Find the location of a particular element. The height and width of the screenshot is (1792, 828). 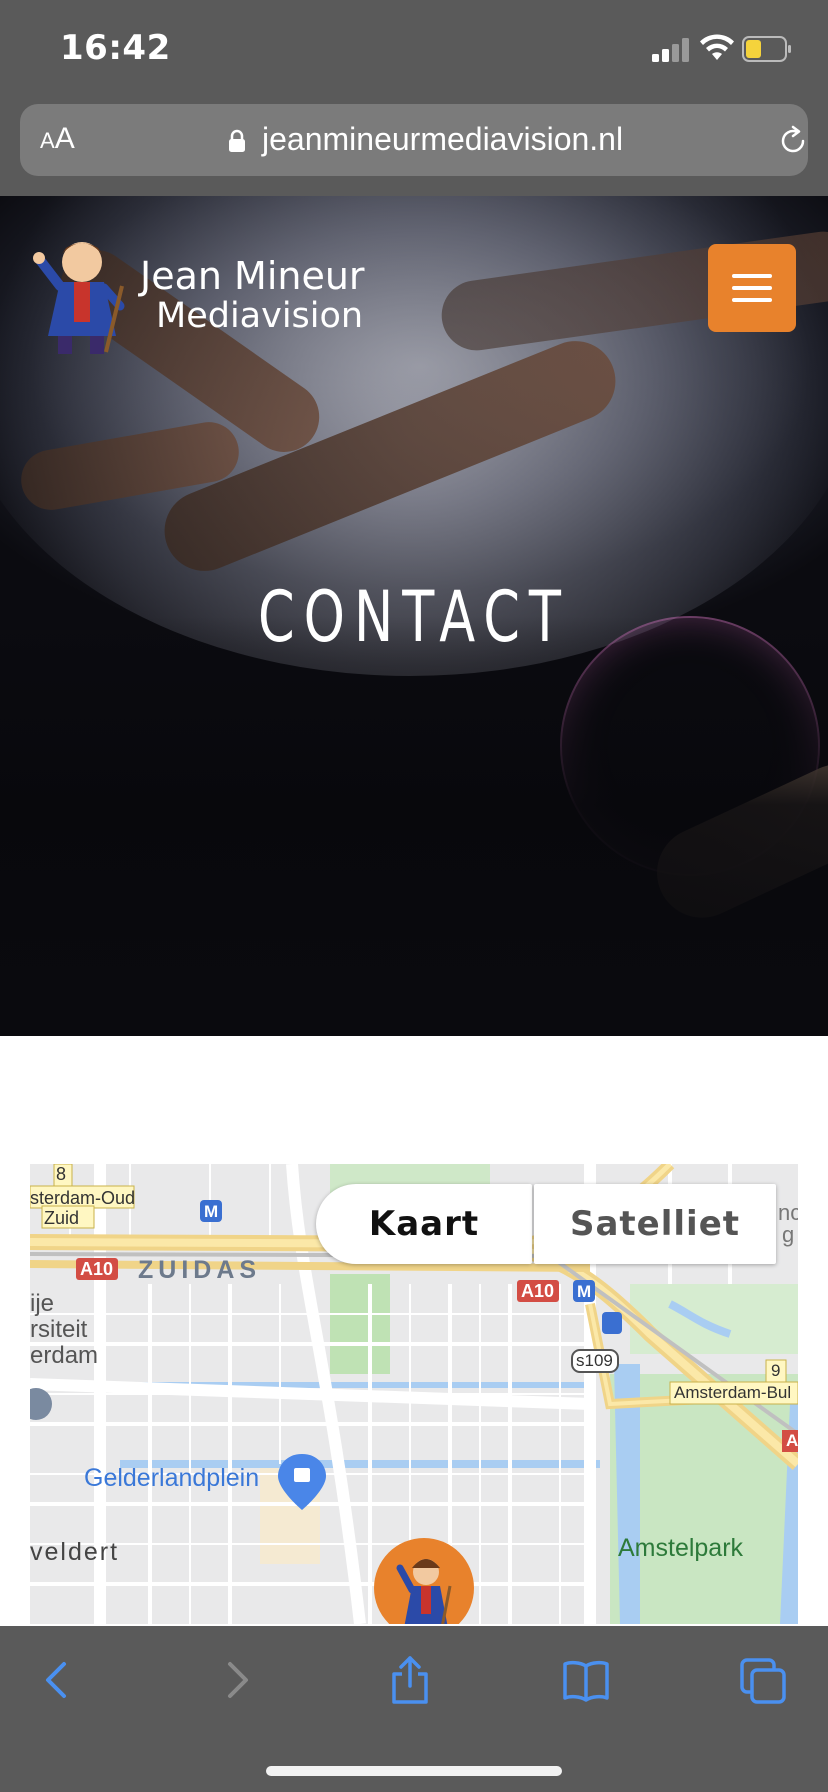

map-label-place: veldert is located at coordinates (75, 1552).